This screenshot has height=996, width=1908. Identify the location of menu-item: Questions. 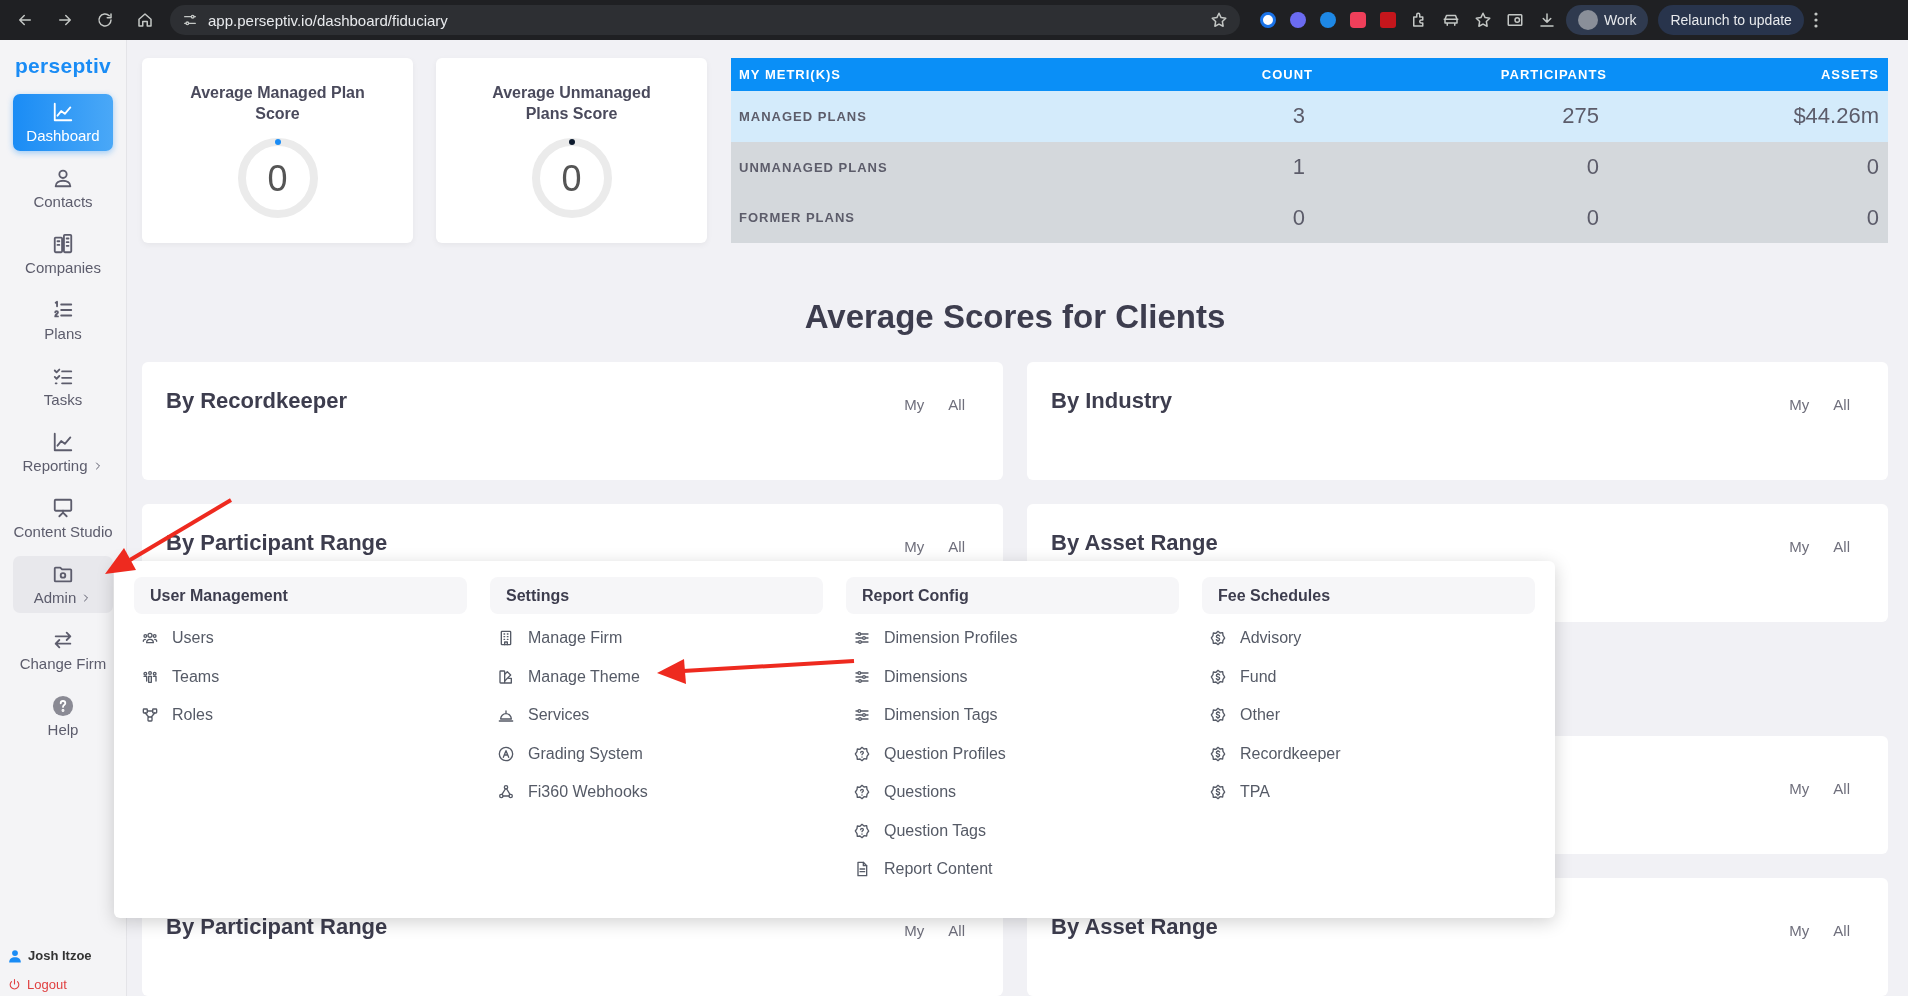
(901, 792).